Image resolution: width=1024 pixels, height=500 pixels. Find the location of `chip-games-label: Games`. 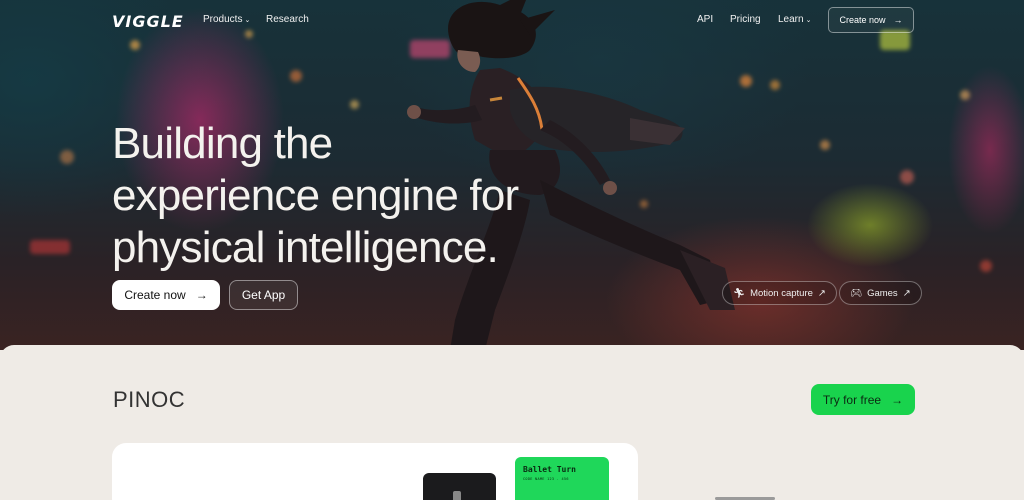

chip-games-label: Games is located at coordinates (882, 293).